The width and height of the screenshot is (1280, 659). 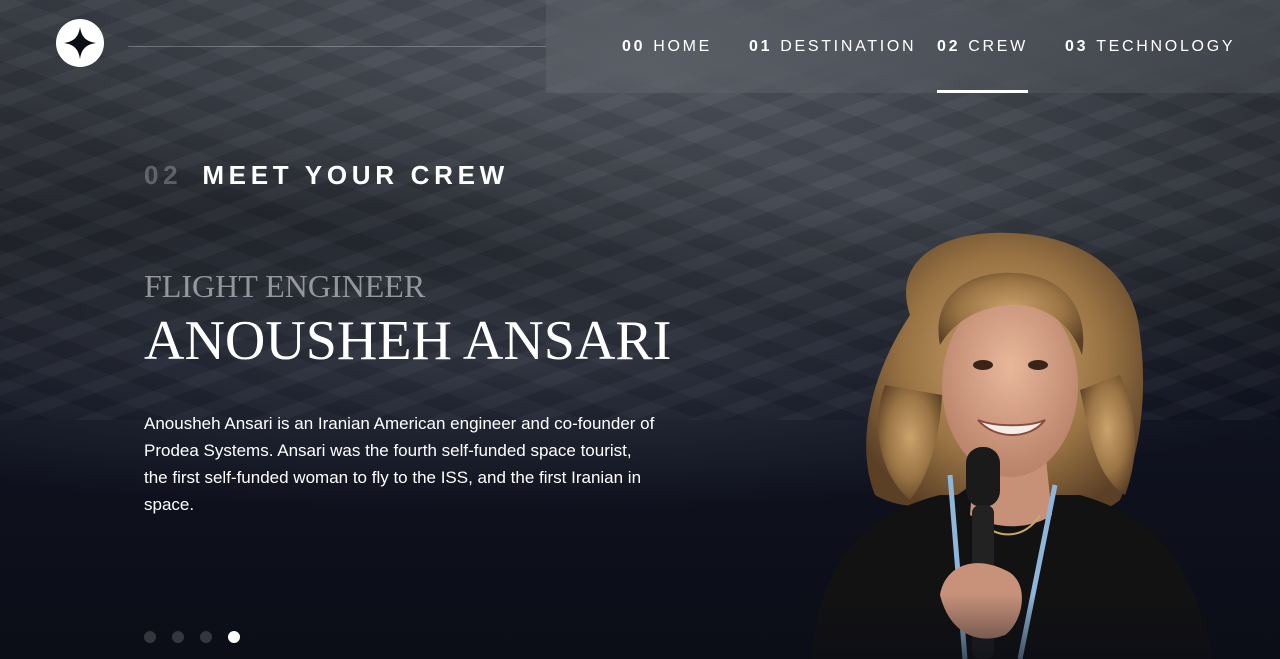 What do you see at coordinates (285, 286) in the screenshot?
I see `crew-role: FLIGHT ENGINEER` at bounding box center [285, 286].